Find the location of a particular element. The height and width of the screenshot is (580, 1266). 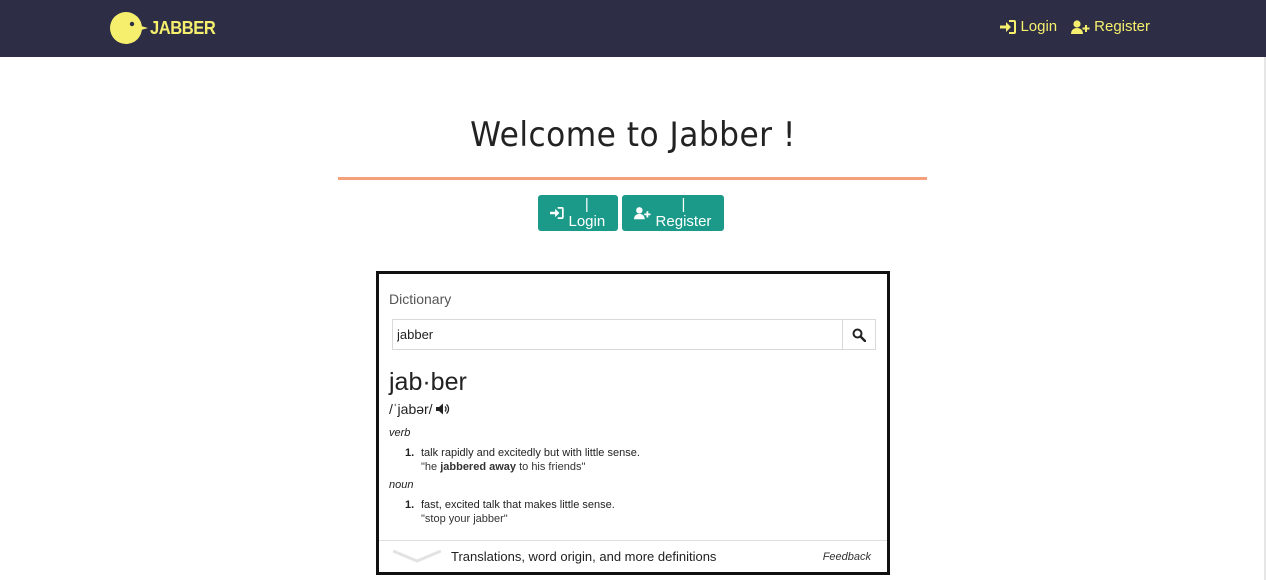

nav-login-label: Login is located at coordinates (1039, 26).